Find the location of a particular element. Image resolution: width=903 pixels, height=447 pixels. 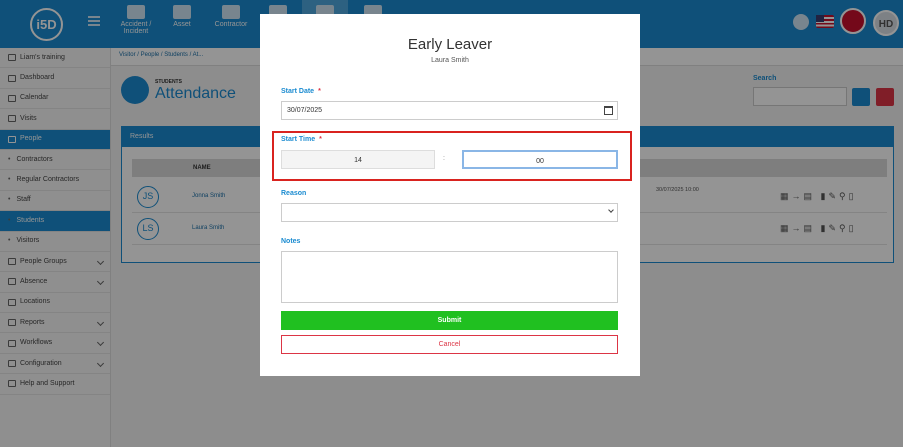

start-date-input: 30/07/2025 is located at coordinates (449, 110).